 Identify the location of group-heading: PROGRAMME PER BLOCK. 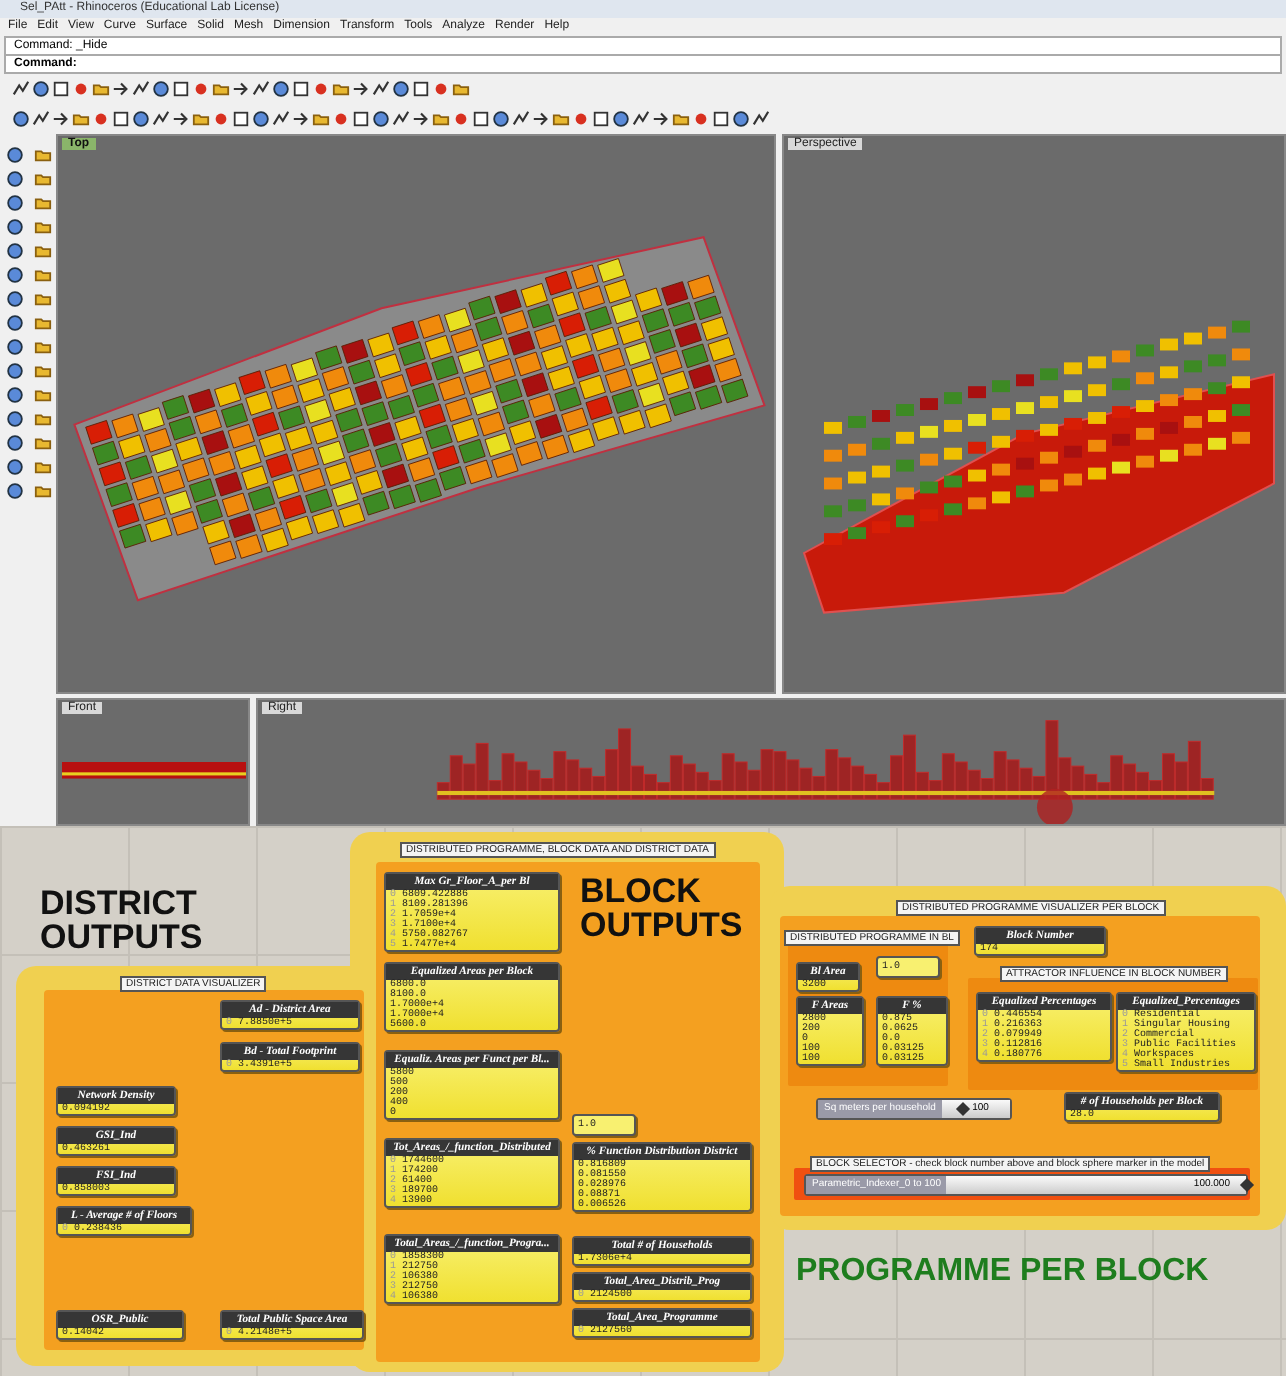
(1003, 1271).